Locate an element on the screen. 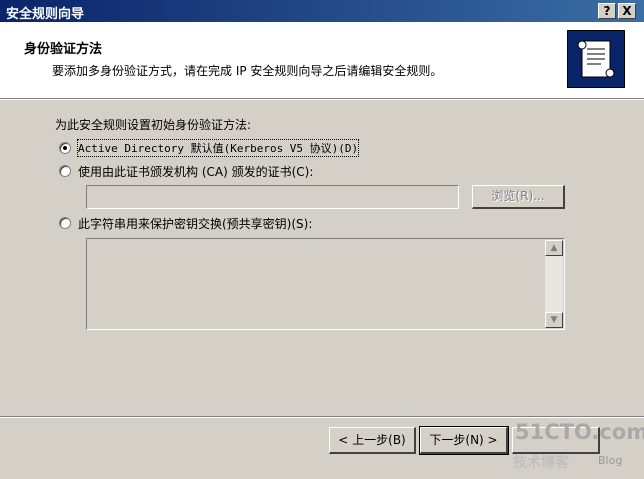  watermark-site: 51CTO.com is located at coordinates (579, 432).